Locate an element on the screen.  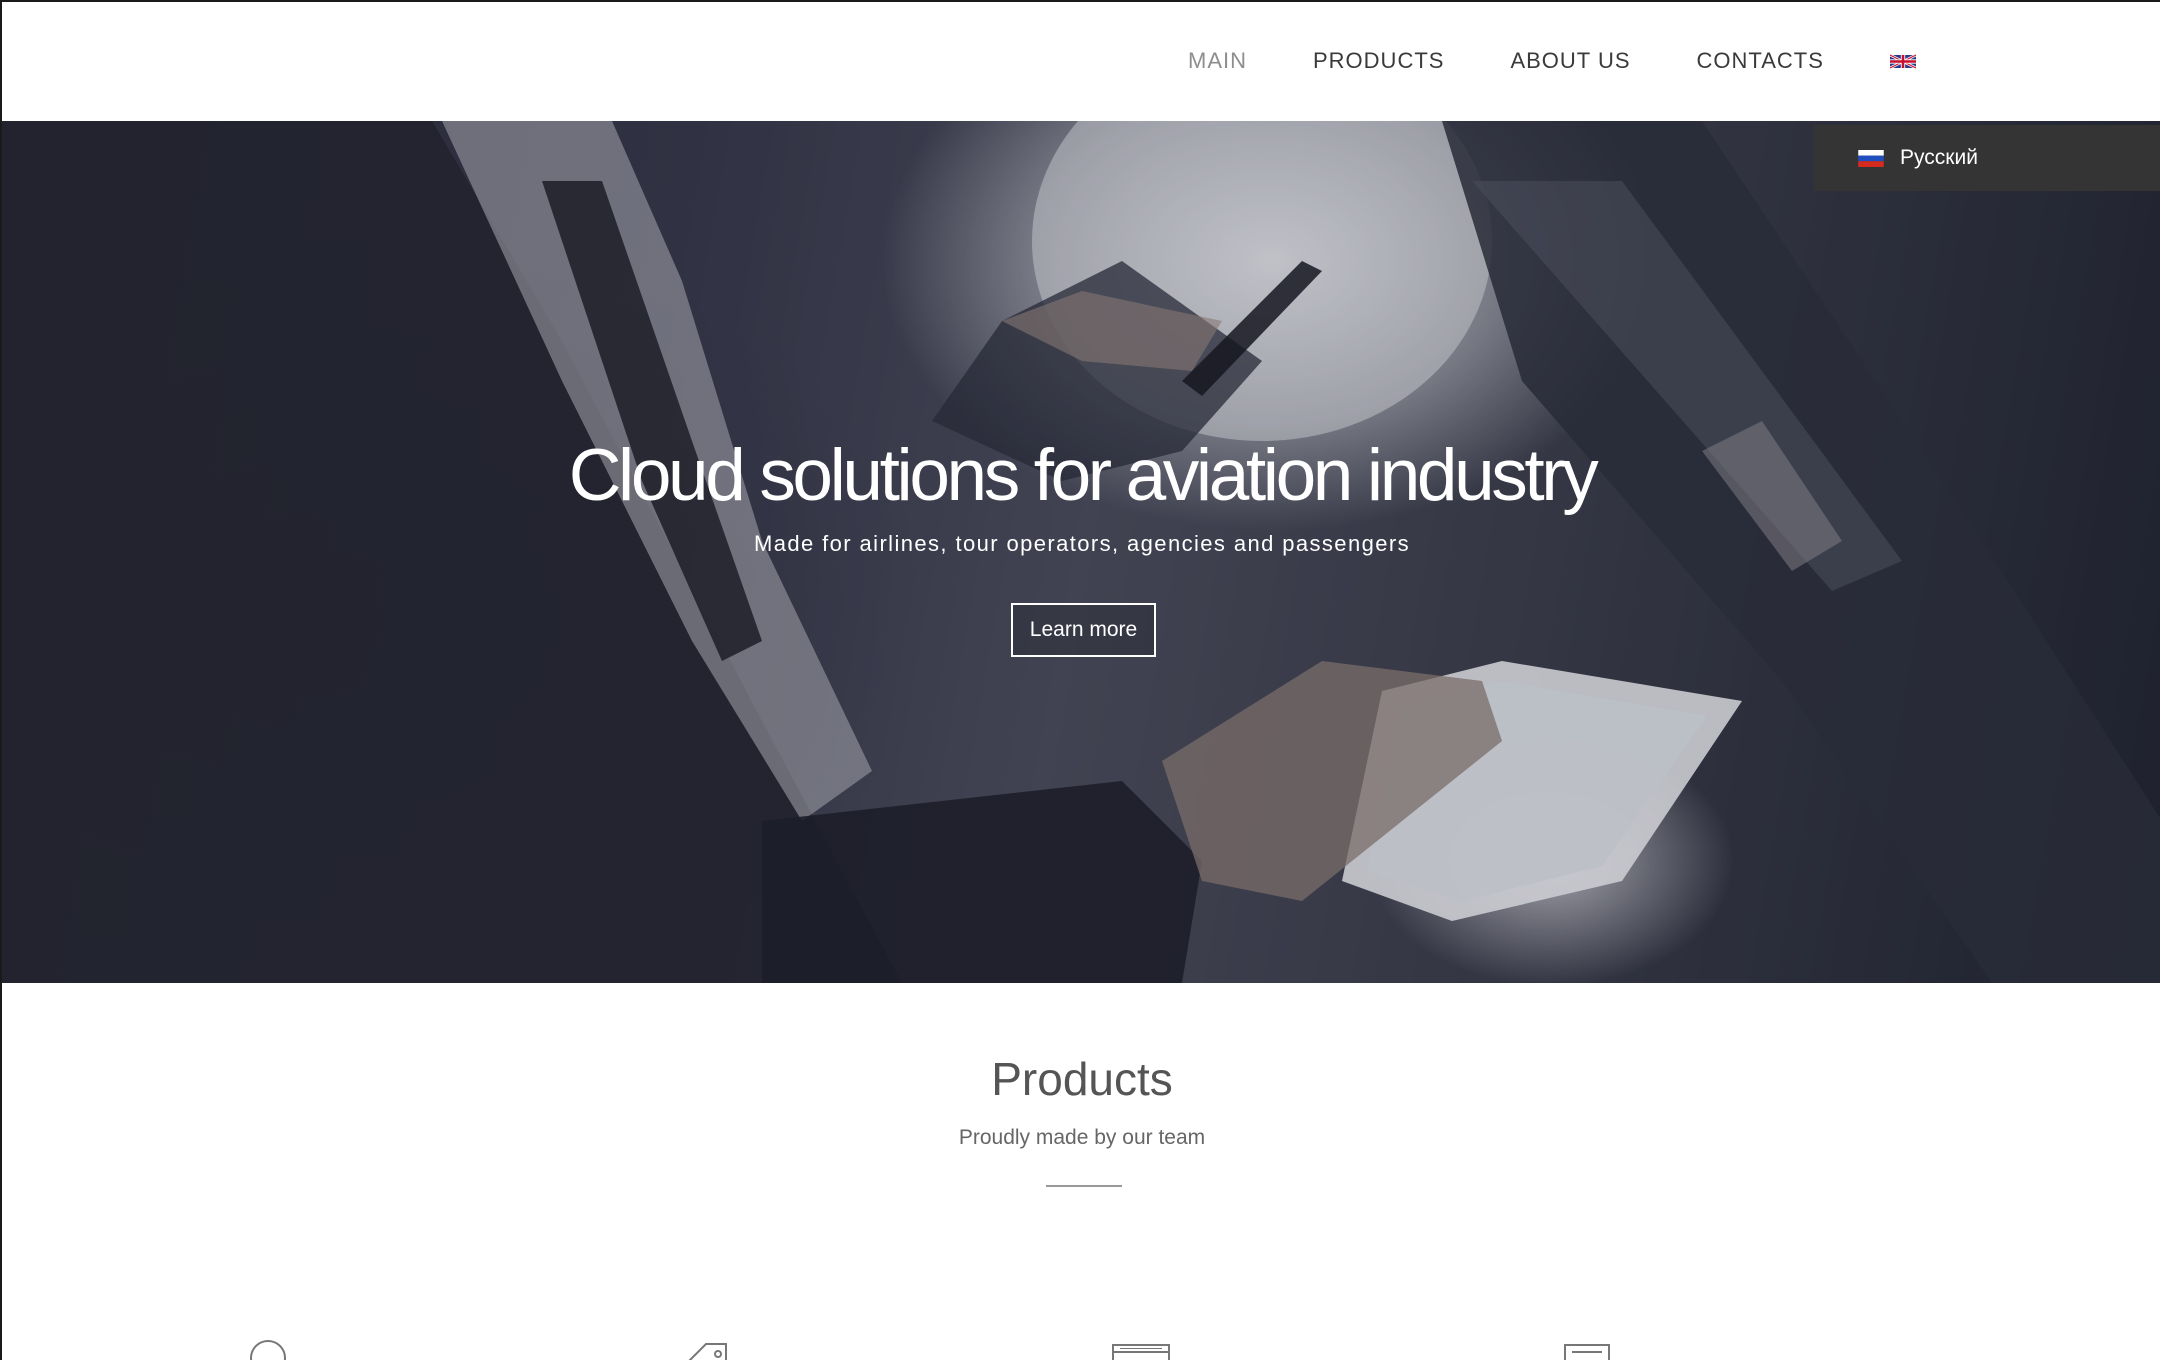
clock-icon is located at coordinates (268, 1350).